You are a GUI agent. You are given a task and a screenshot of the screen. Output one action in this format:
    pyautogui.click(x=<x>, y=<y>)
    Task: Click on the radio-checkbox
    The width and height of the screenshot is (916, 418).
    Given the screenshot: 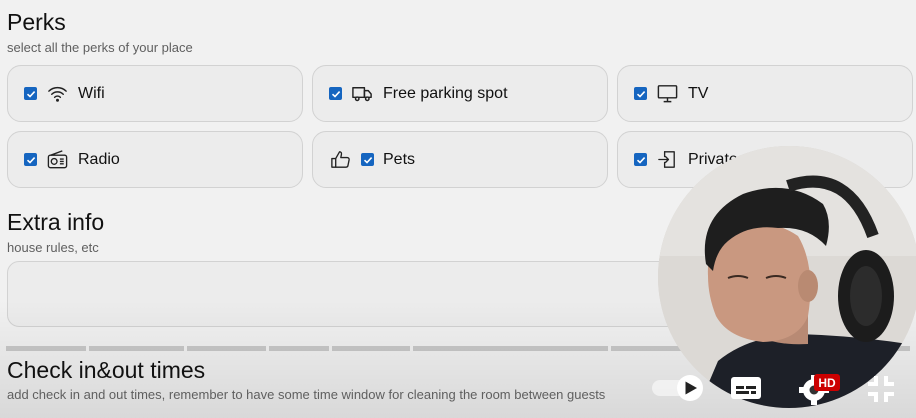 What is the action you would take?
    pyautogui.click(x=30, y=159)
    